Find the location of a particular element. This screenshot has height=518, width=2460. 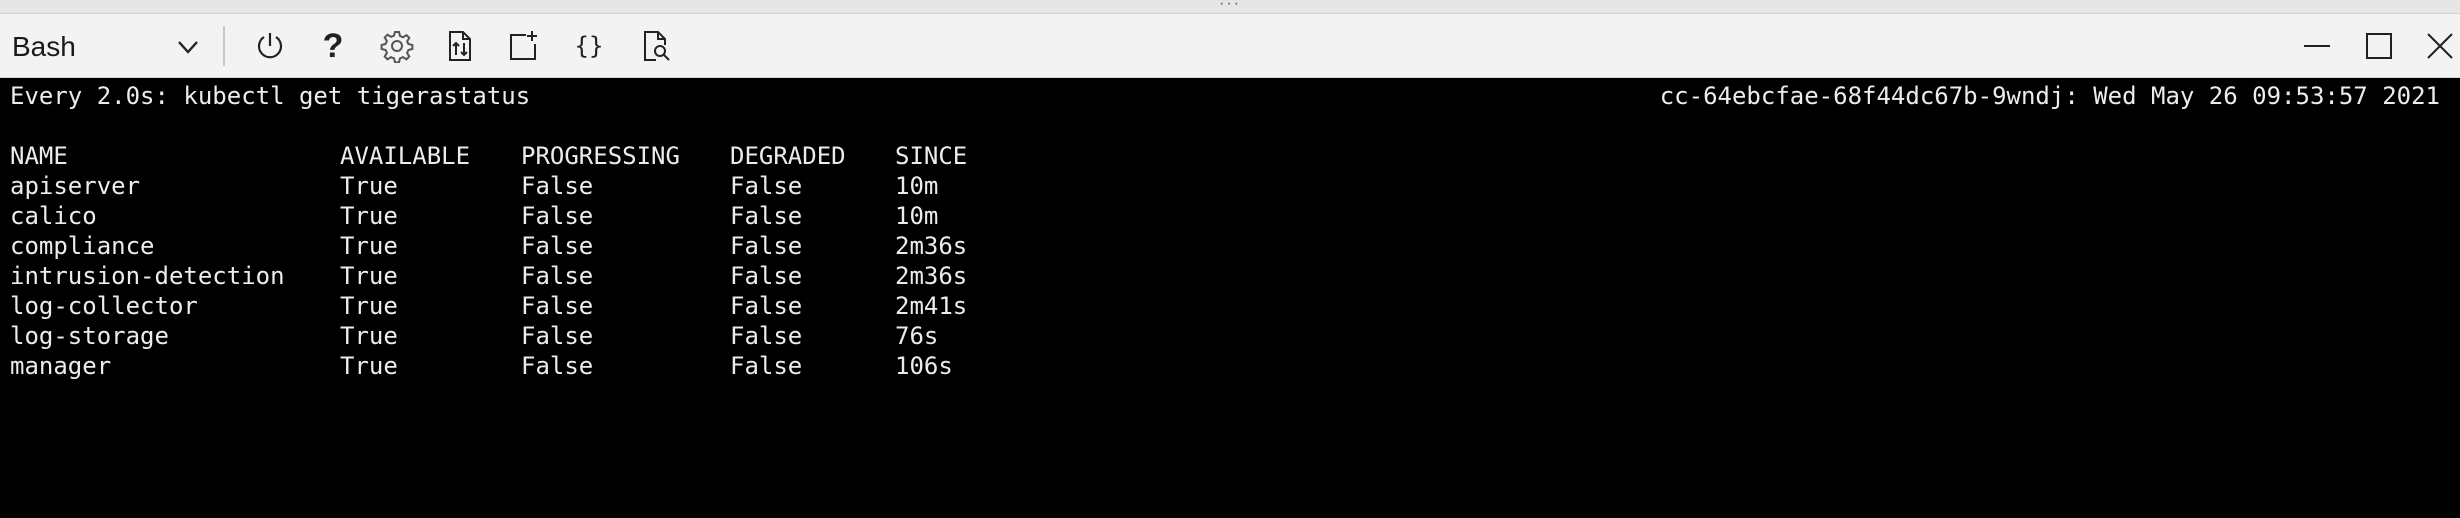

upload-download-button is located at coordinates (460, 46).